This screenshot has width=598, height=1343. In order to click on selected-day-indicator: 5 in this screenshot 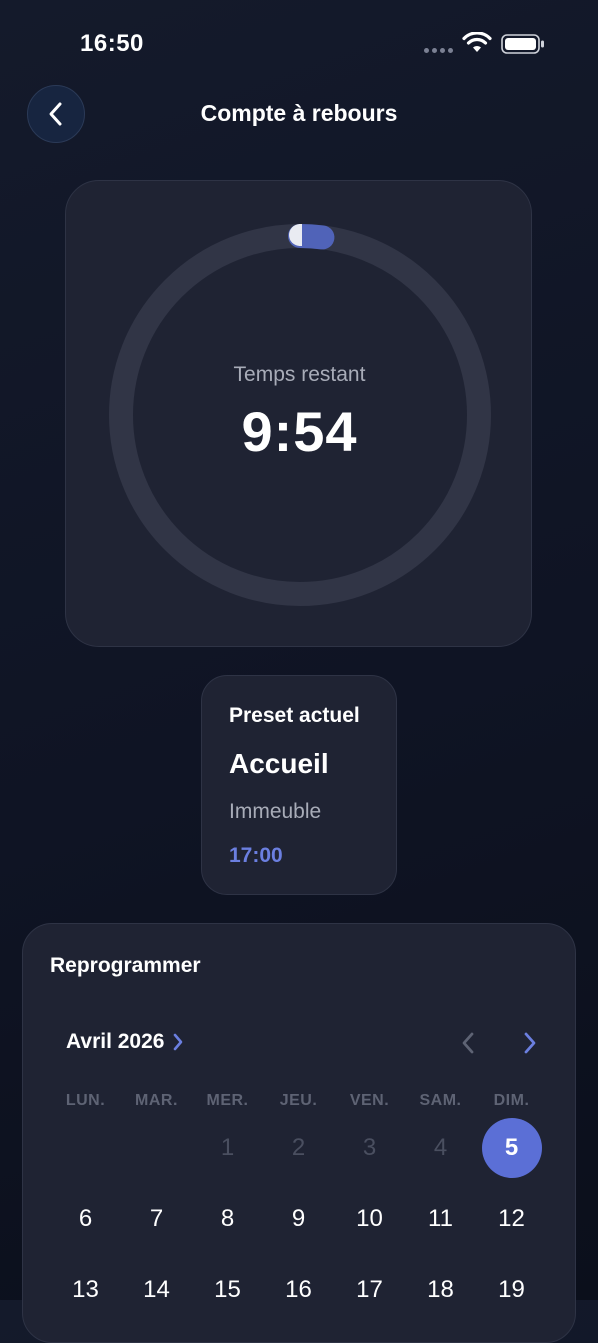, I will do `click(511, 1148)`.